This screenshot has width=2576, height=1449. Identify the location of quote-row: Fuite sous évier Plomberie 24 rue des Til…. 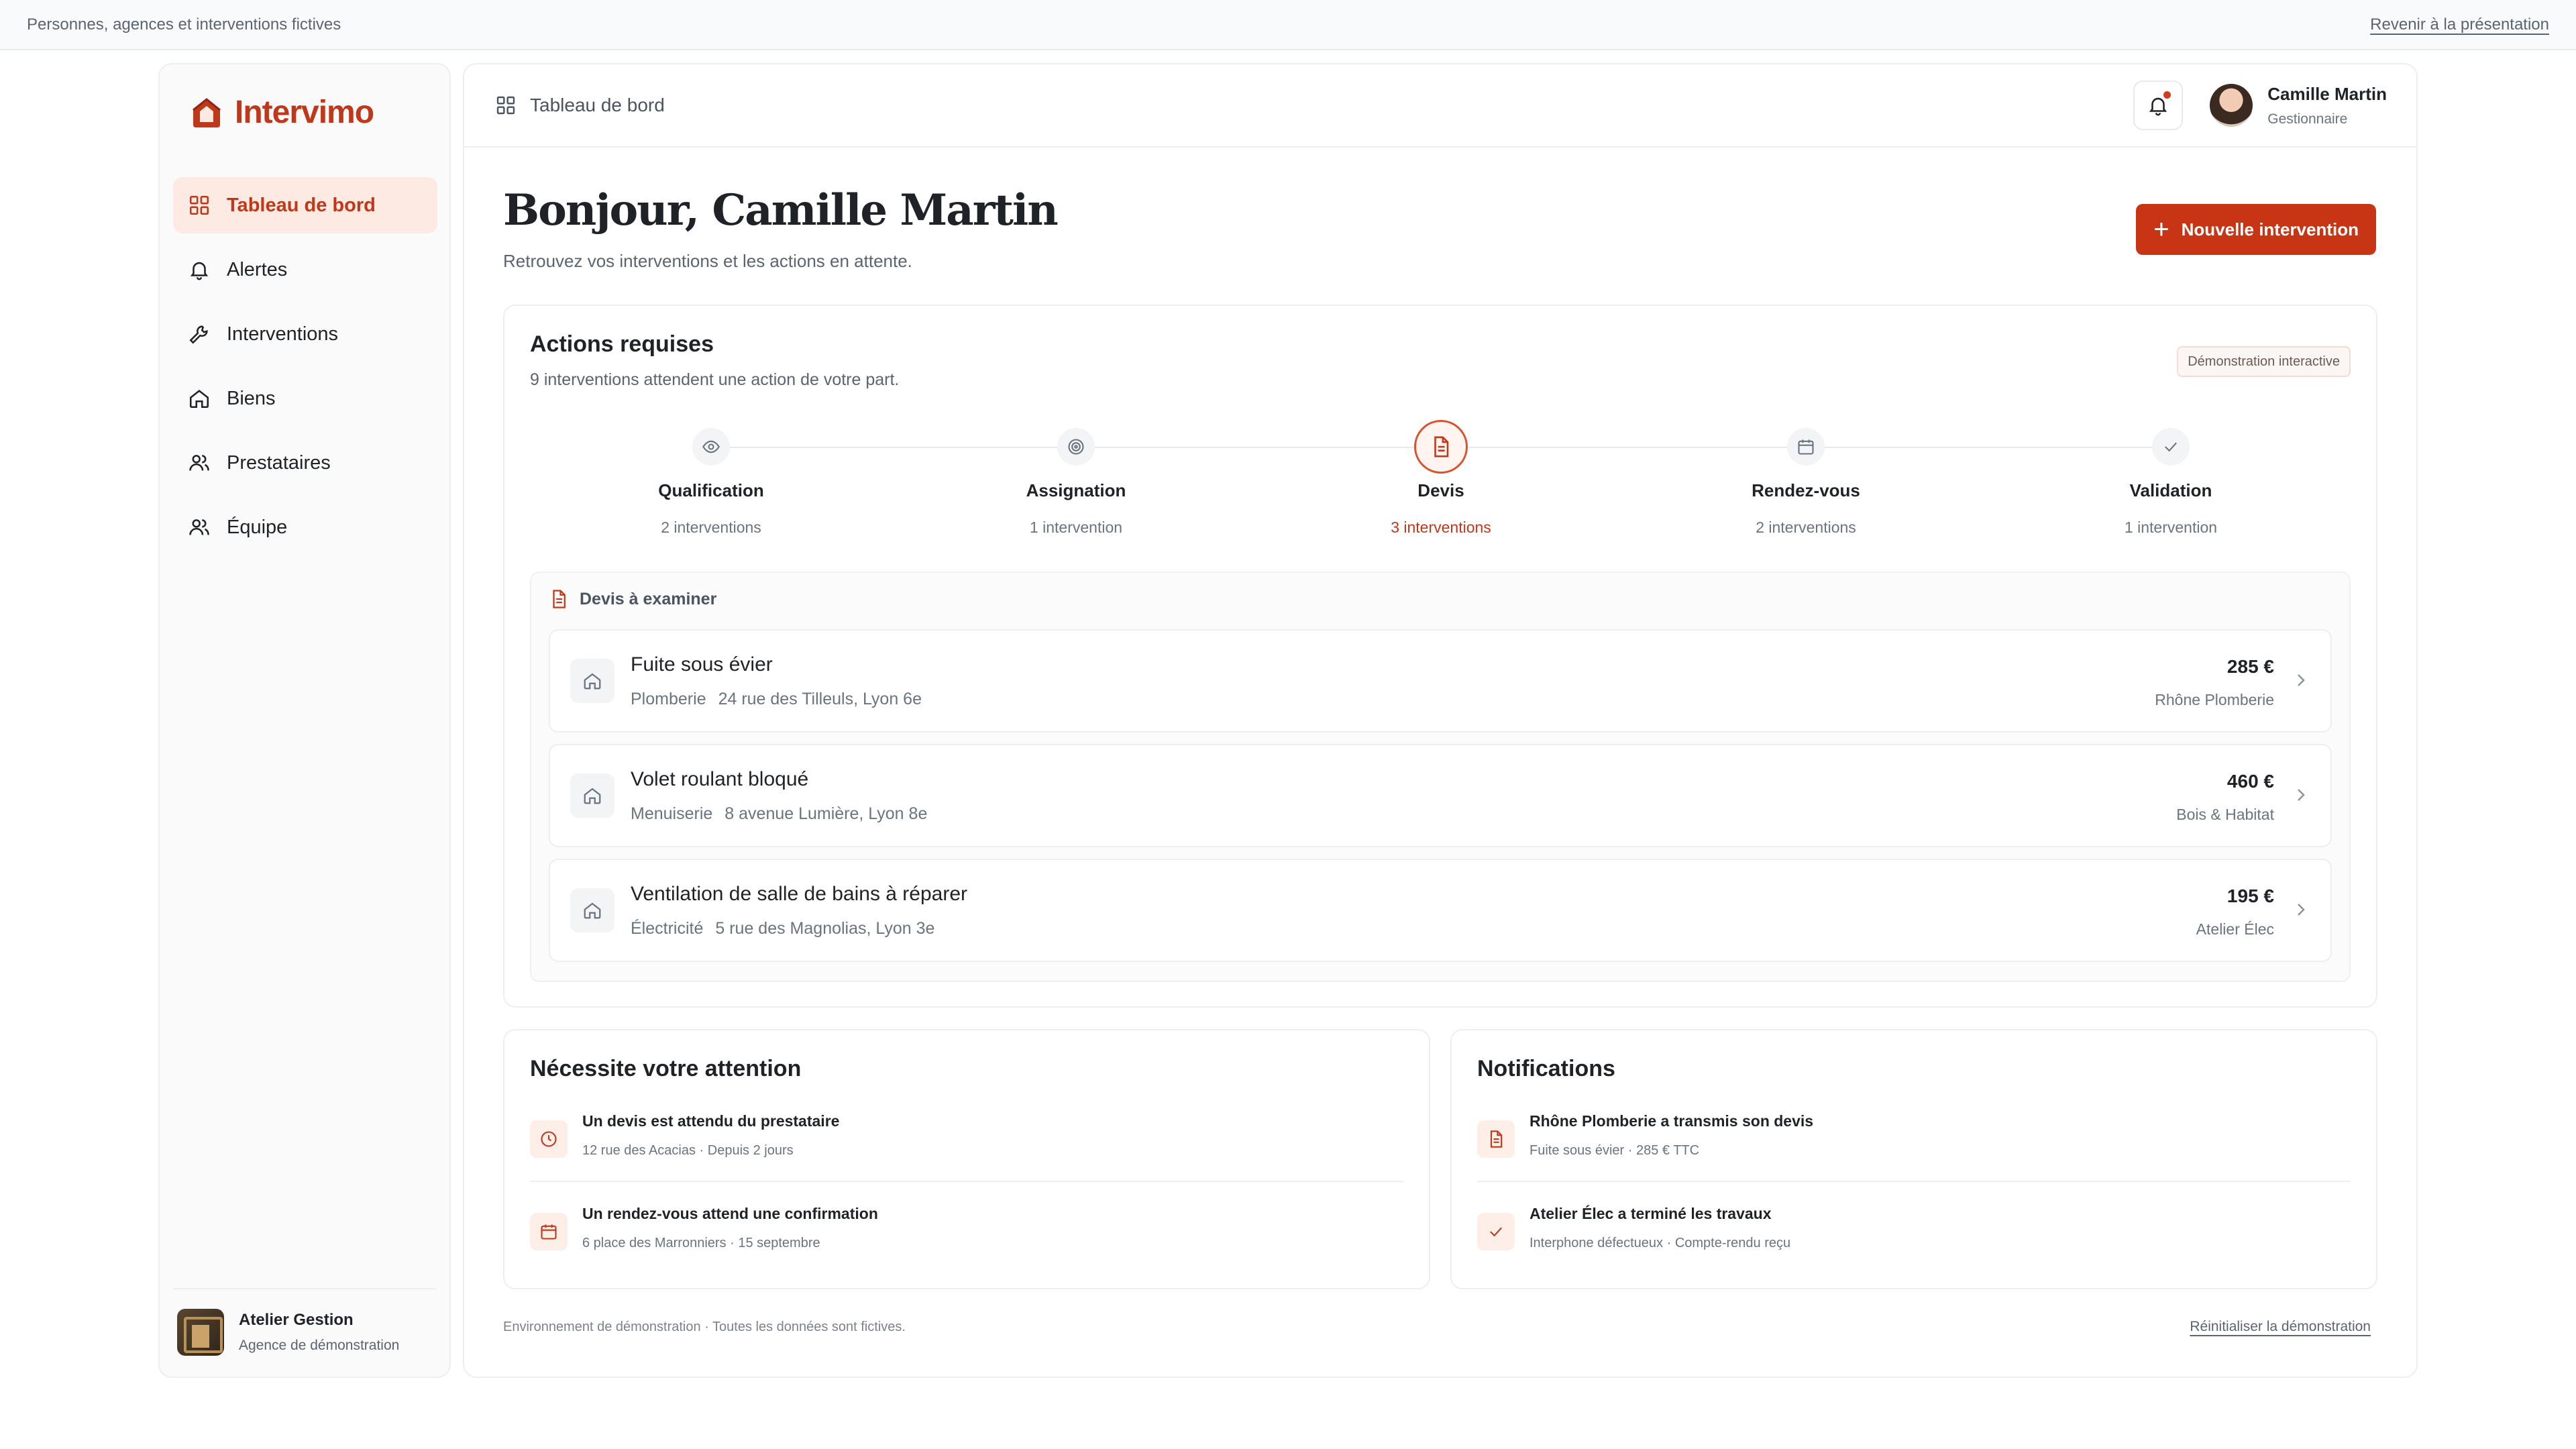
(1440, 681).